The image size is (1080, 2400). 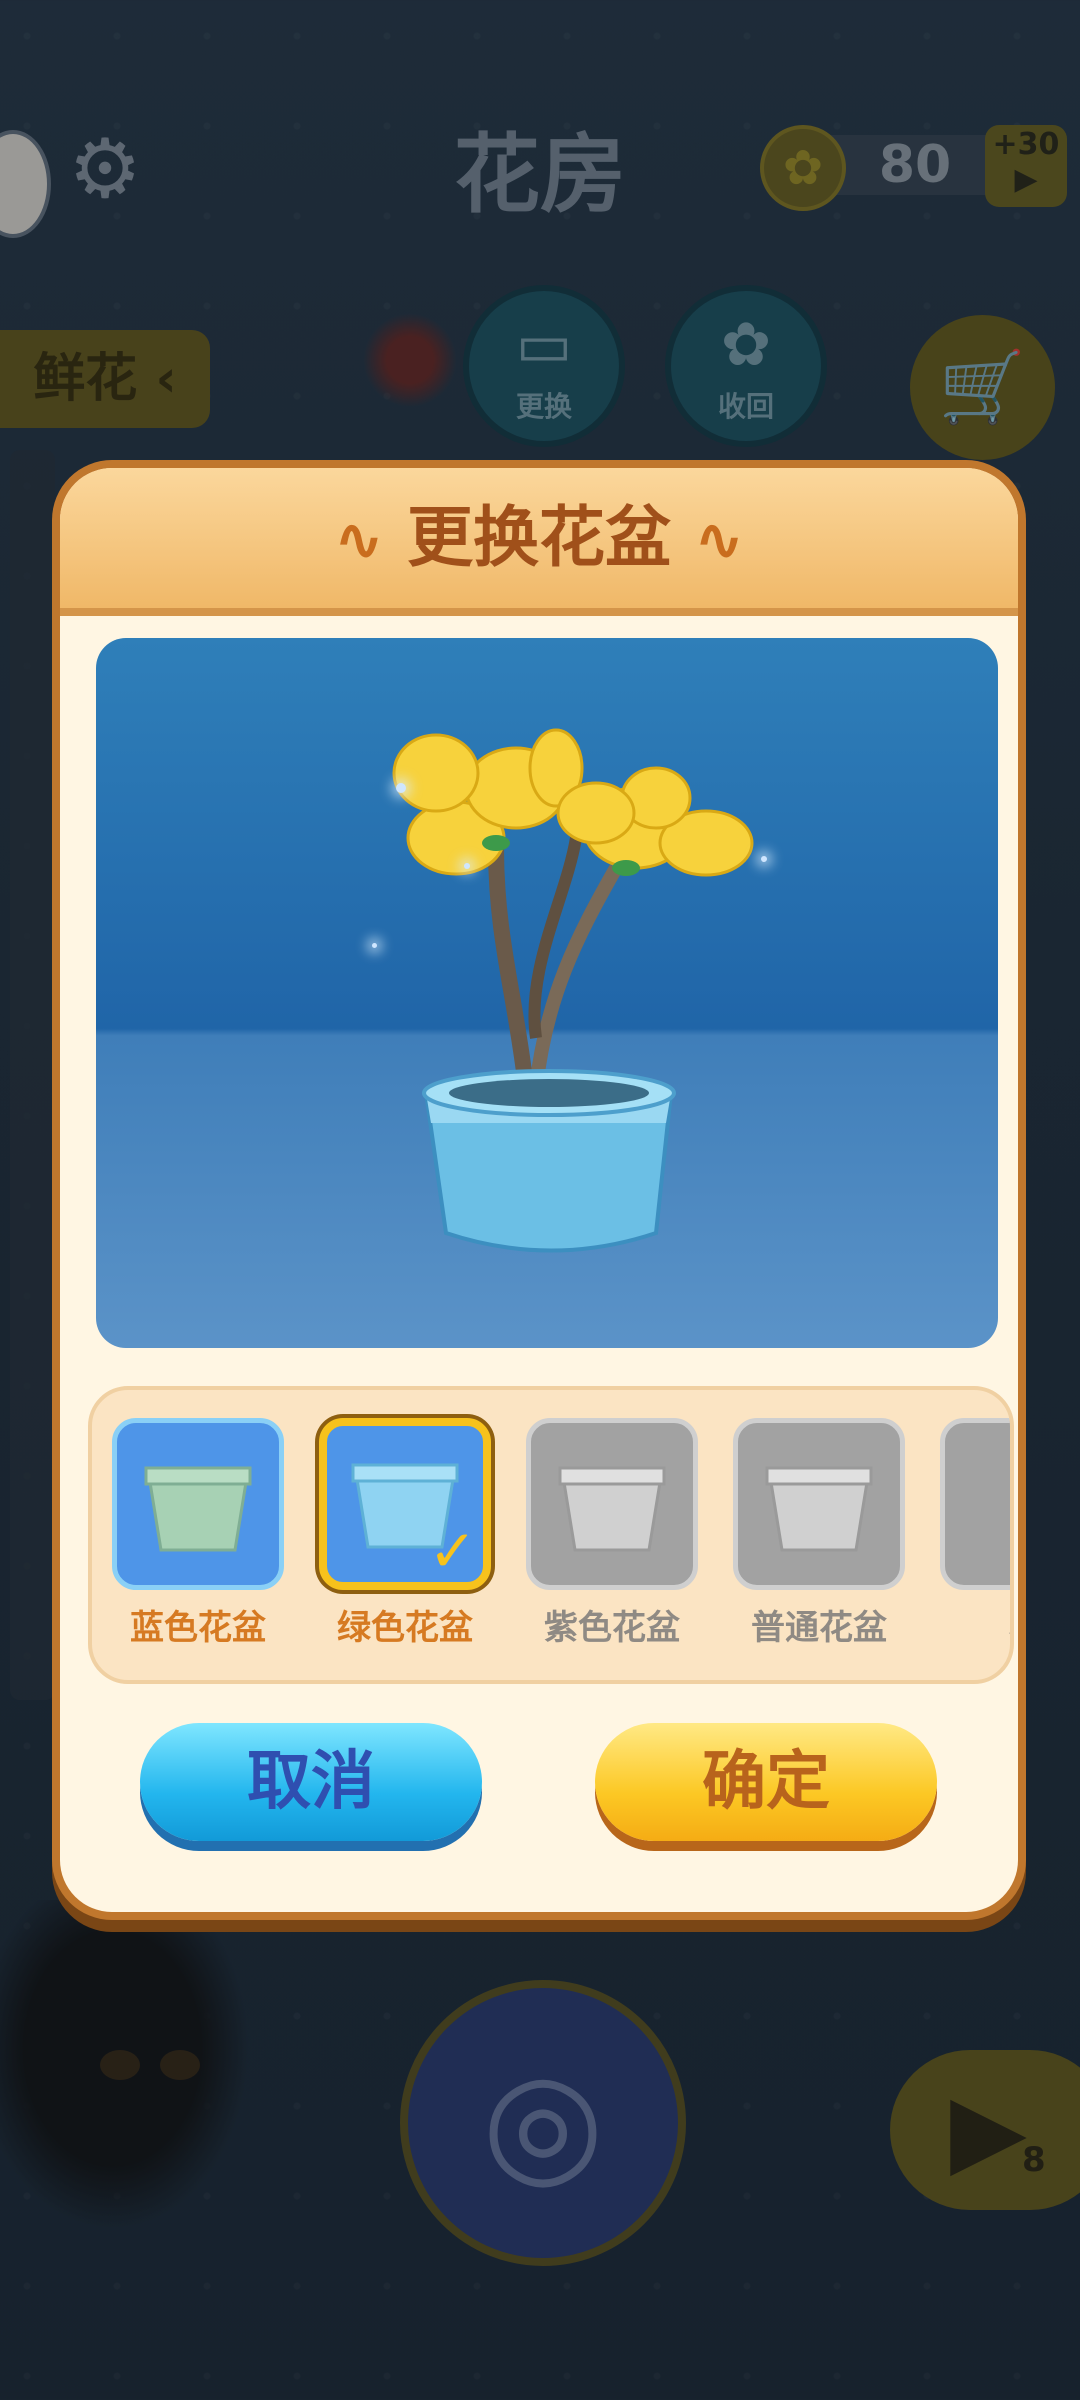 I want to click on dialog-title: ∿ 更换花盆 ∿, so click(x=539, y=538).